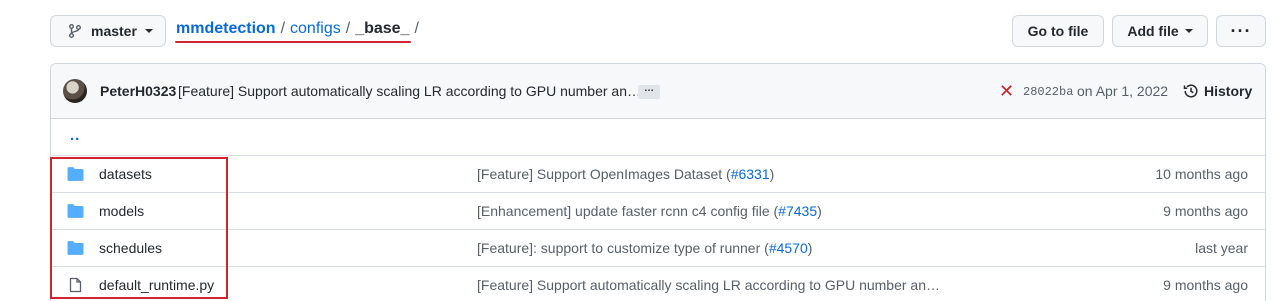 This screenshot has height=301, width=1284. I want to click on annotation-underline, so click(293, 42).